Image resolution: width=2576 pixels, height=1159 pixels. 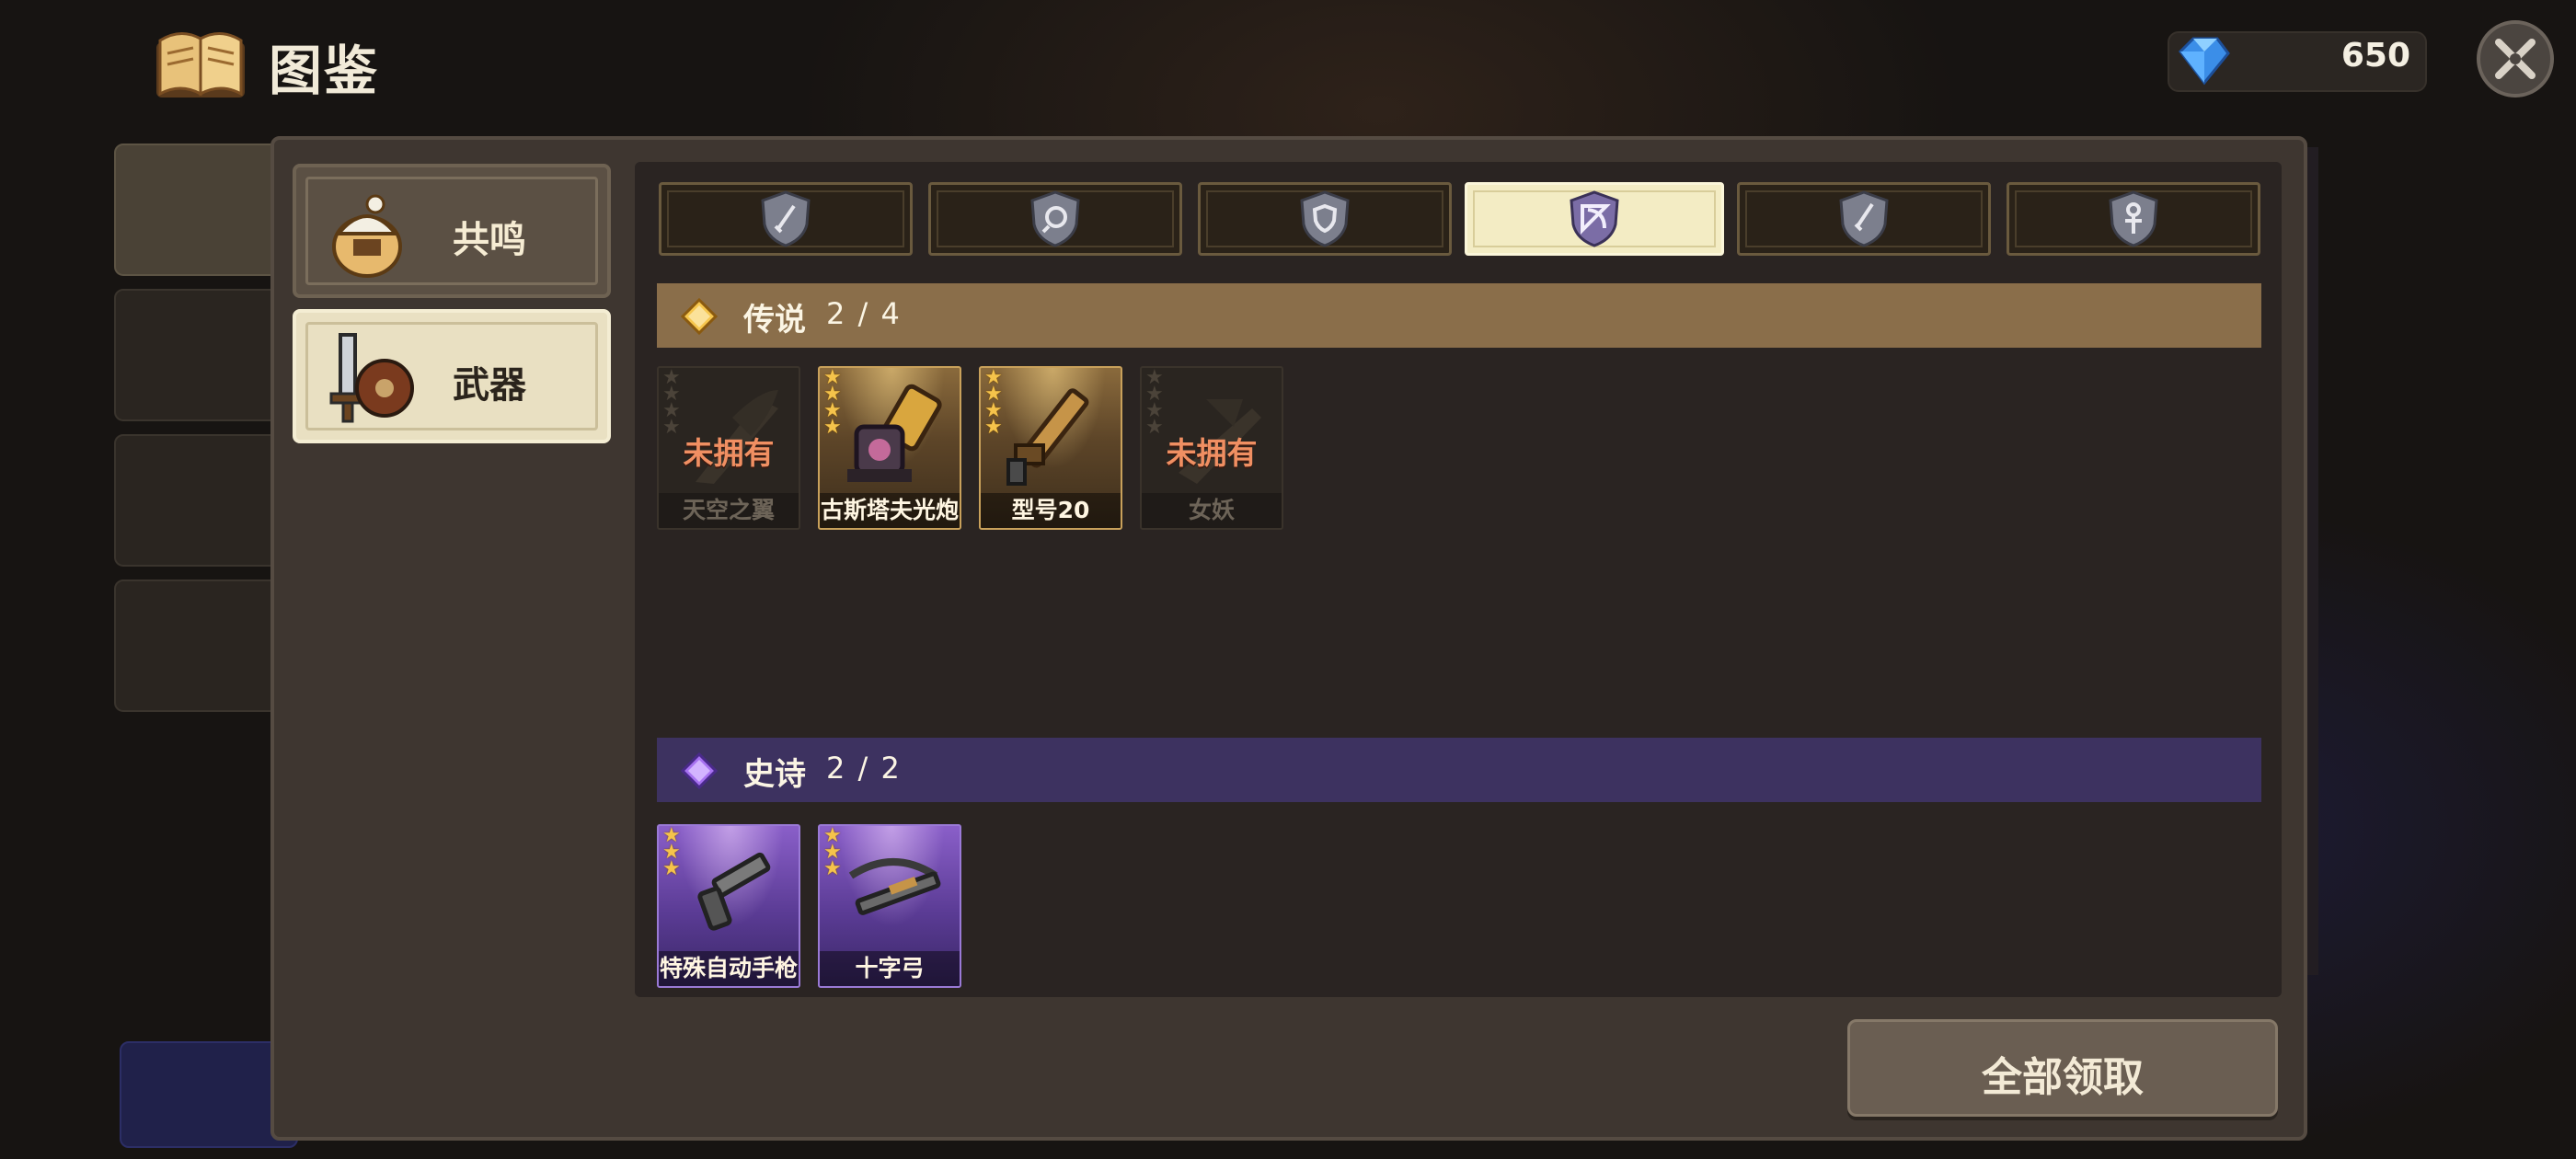 I want to click on crossbow-icon, so click(x=894, y=886).